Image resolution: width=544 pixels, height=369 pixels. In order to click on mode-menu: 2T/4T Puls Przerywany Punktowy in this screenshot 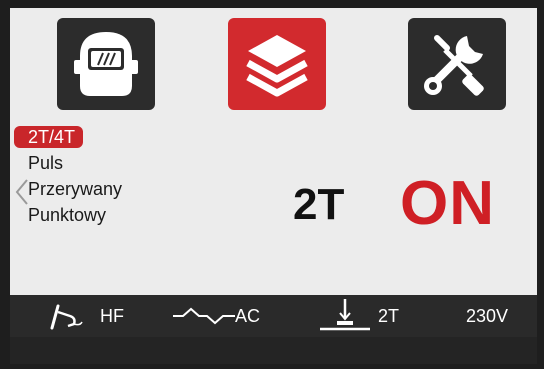, I will do `click(72, 177)`.